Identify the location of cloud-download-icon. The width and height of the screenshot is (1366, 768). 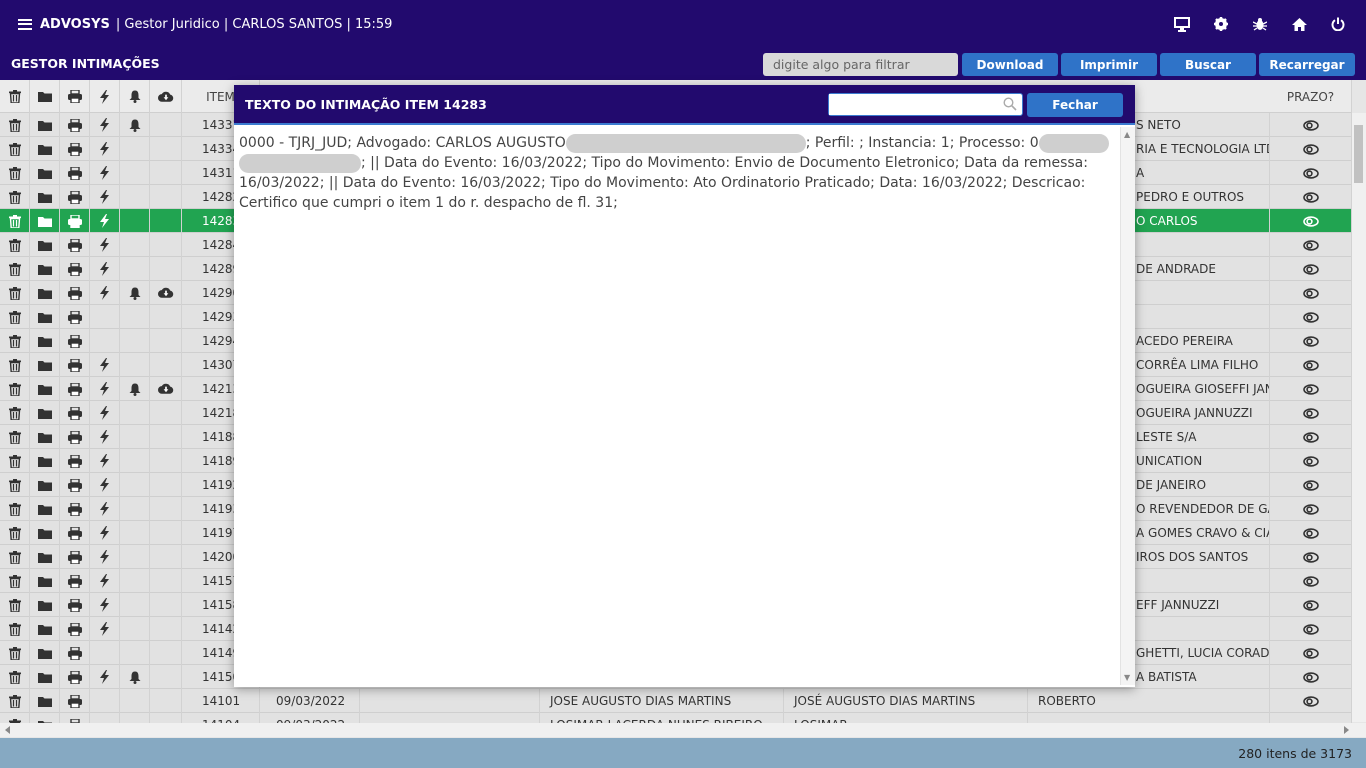
(165, 293).